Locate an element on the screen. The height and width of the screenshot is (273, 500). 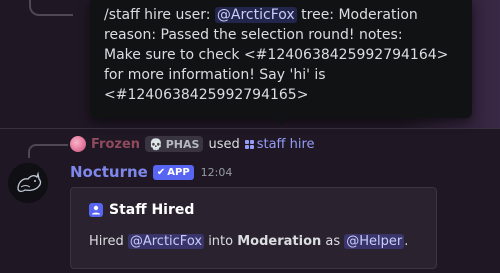
guild-tag-badge: 💀 PHAS is located at coordinates (174, 144).